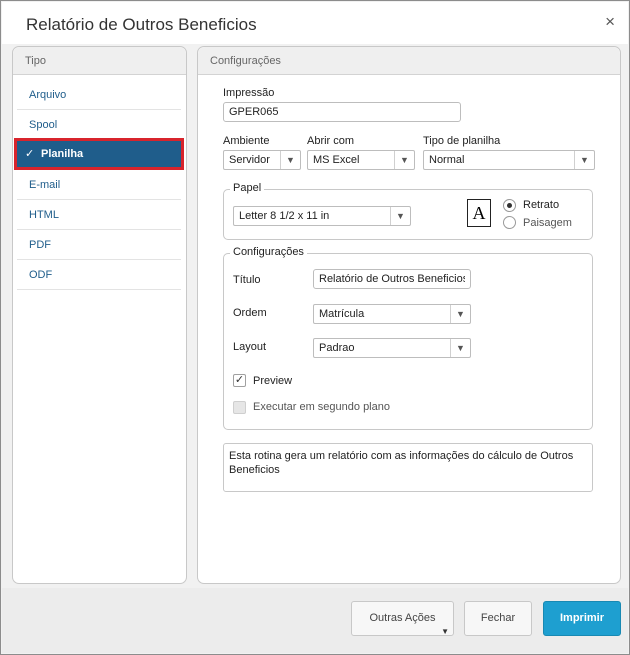 This screenshot has height=655, width=630. What do you see at coordinates (336, 160) in the screenshot?
I see `abrir-com-value: MS Excel` at bounding box center [336, 160].